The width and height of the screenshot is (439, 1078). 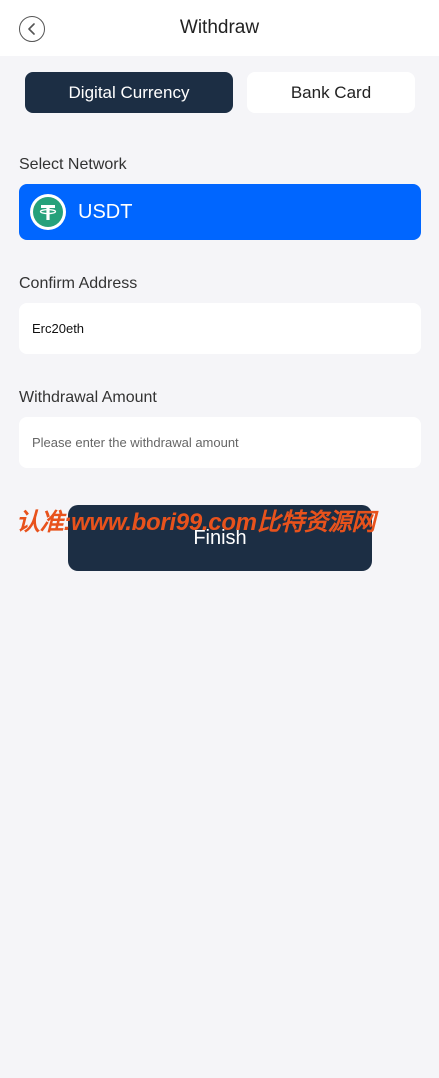 I want to click on withdrawal-amount-label: Withdrawal Amount, so click(x=88, y=397).